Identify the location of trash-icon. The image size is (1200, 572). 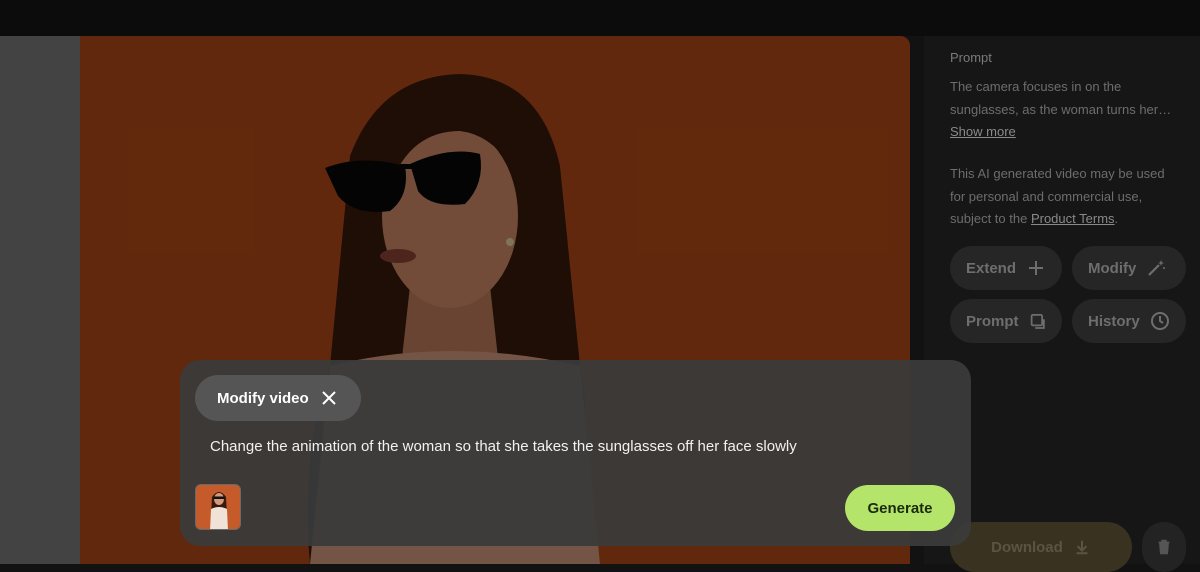
(1164, 547).